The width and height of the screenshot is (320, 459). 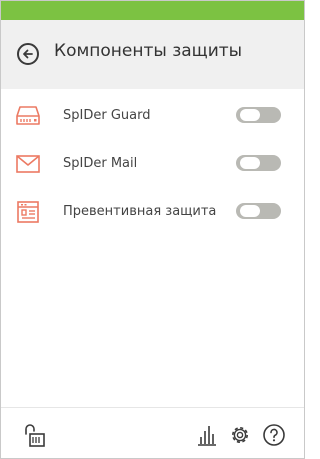 What do you see at coordinates (240, 435) in the screenshot?
I see `gear-icon` at bounding box center [240, 435].